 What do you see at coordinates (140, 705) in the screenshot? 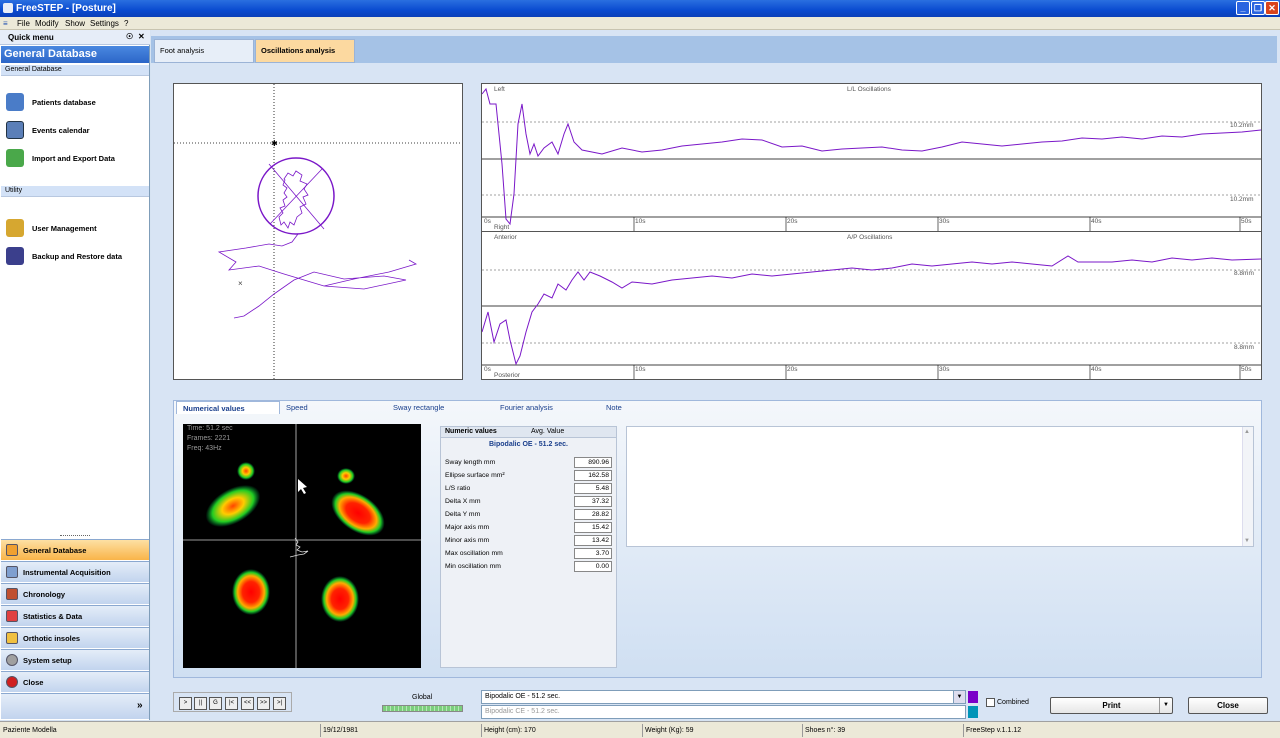
I see `more-chevron-icon: »` at bounding box center [140, 705].